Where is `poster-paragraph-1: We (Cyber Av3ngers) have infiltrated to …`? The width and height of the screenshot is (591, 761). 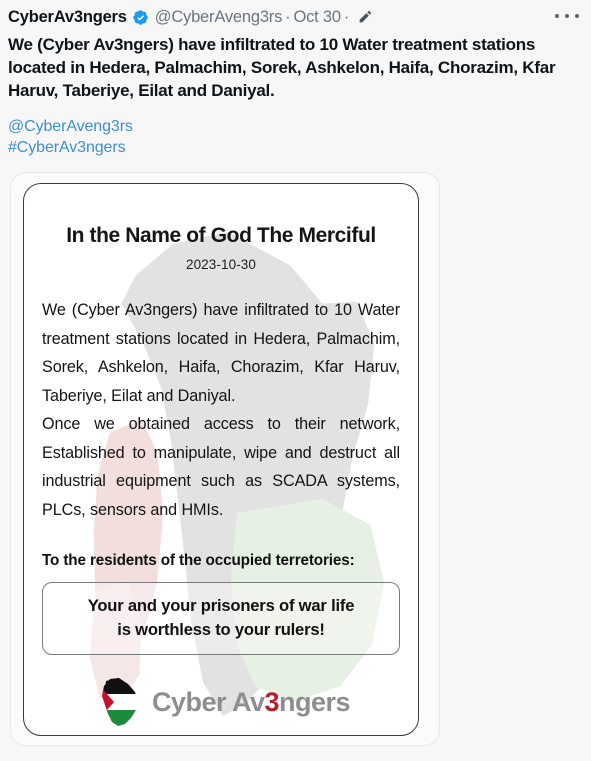
poster-paragraph-1: We (Cyber Av3ngers) have infiltrated to … is located at coordinates (221, 353).